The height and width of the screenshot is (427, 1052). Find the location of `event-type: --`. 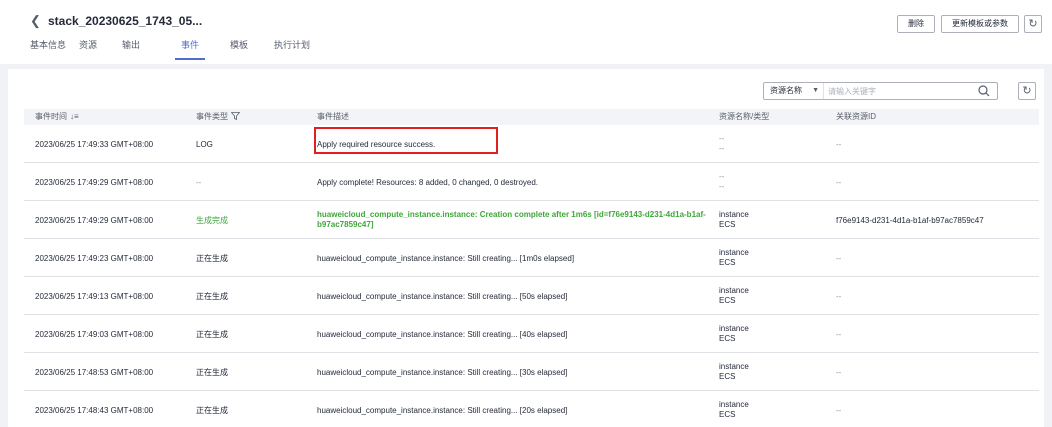

event-type: -- is located at coordinates (199, 182).